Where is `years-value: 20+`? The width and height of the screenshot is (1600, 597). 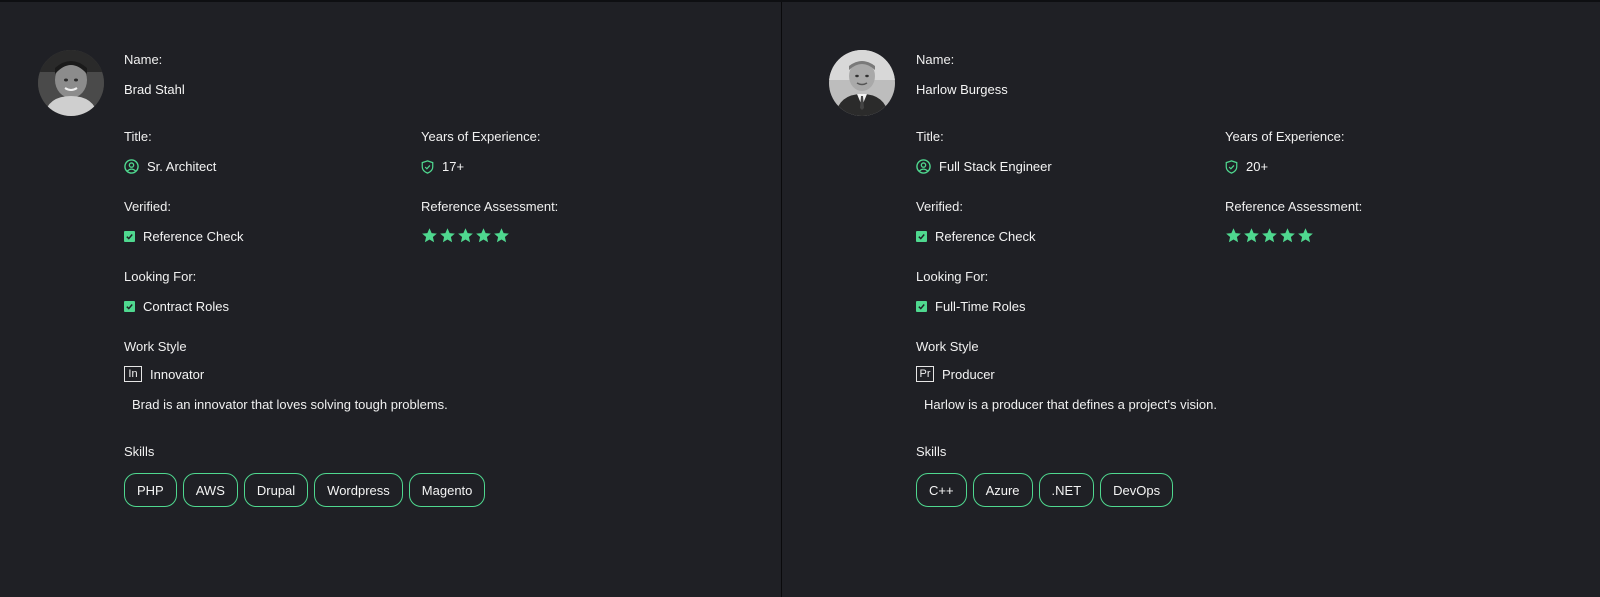 years-value: 20+ is located at coordinates (1246, 166).